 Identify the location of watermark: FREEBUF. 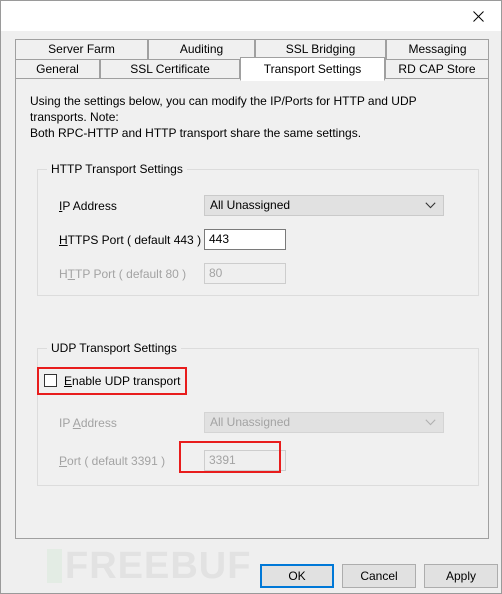
(149, 566).